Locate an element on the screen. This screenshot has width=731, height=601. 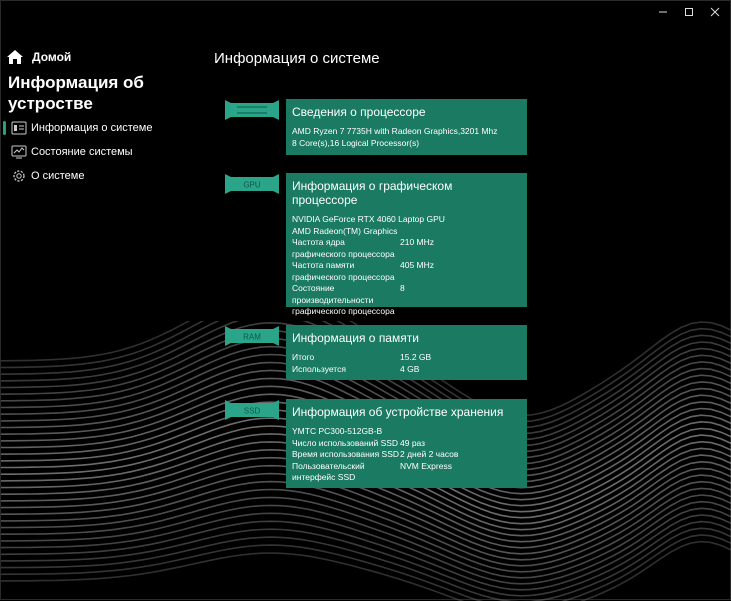
close-button is located at coordinates (715, 12).